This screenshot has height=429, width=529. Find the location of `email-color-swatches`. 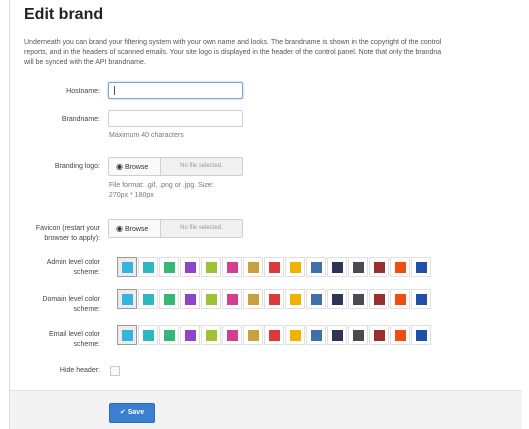

email-color-swatches is located at coordinates (274, 335).